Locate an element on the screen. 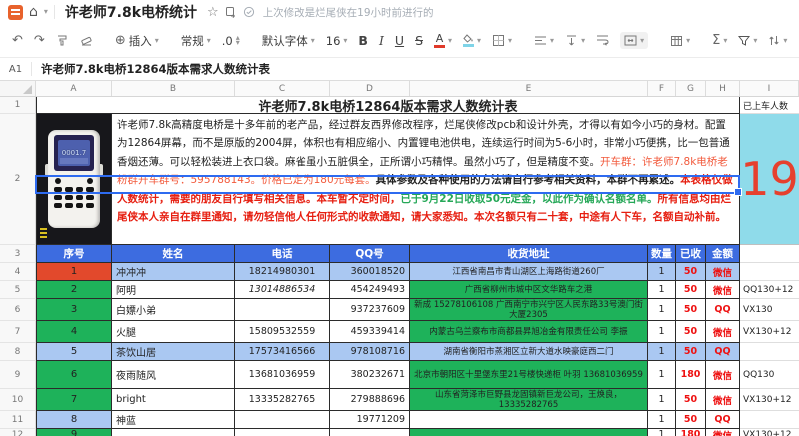 The height and width of the screenshot is (436, 799). paid-cell: 180 is located at coordinates (691, 375).